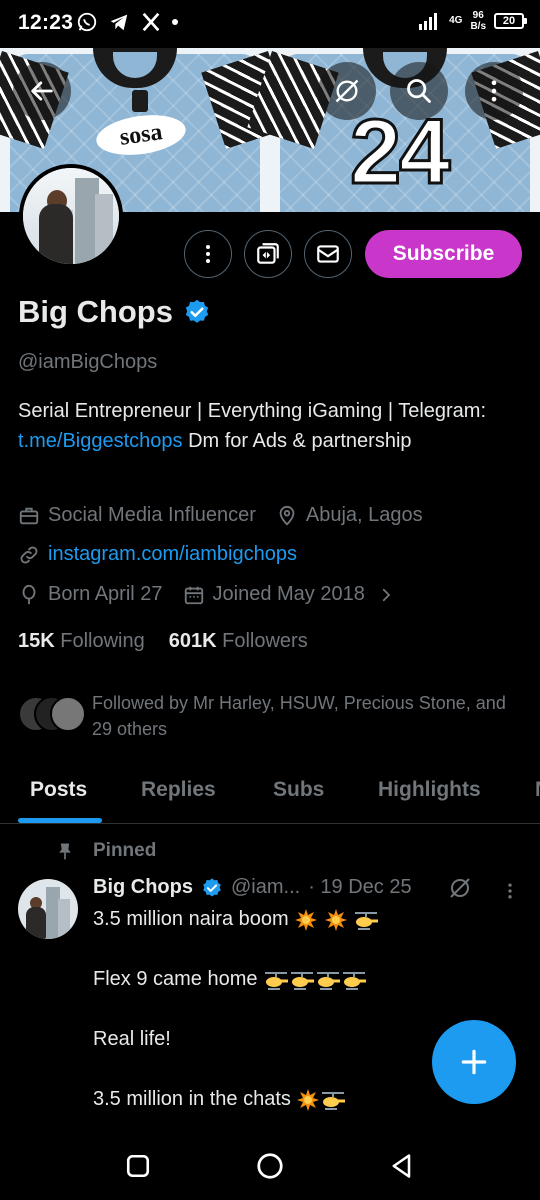 This screenshot has width=540, height=1200. I want to click on back-arrow-icon, so click(42, 91).